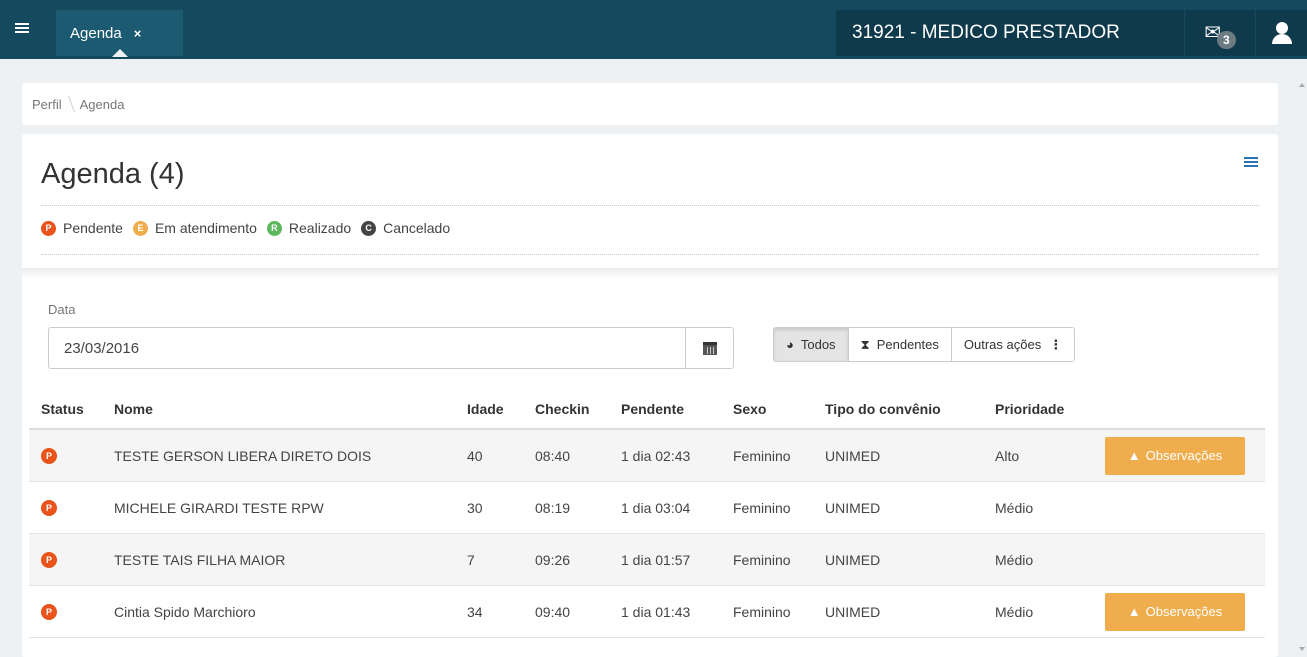 The width and height of the screenshot is (1307, 657). I want to click on date-label: Data, so click(62, 309).